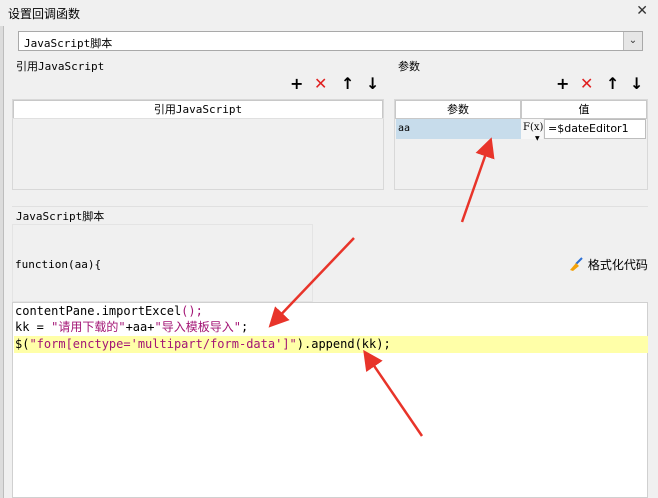 This screenshot has height=498, width=658. Describe the element at coordinates (458, 129) in the screenshot. I see `param-name-cell: aa` at that location.